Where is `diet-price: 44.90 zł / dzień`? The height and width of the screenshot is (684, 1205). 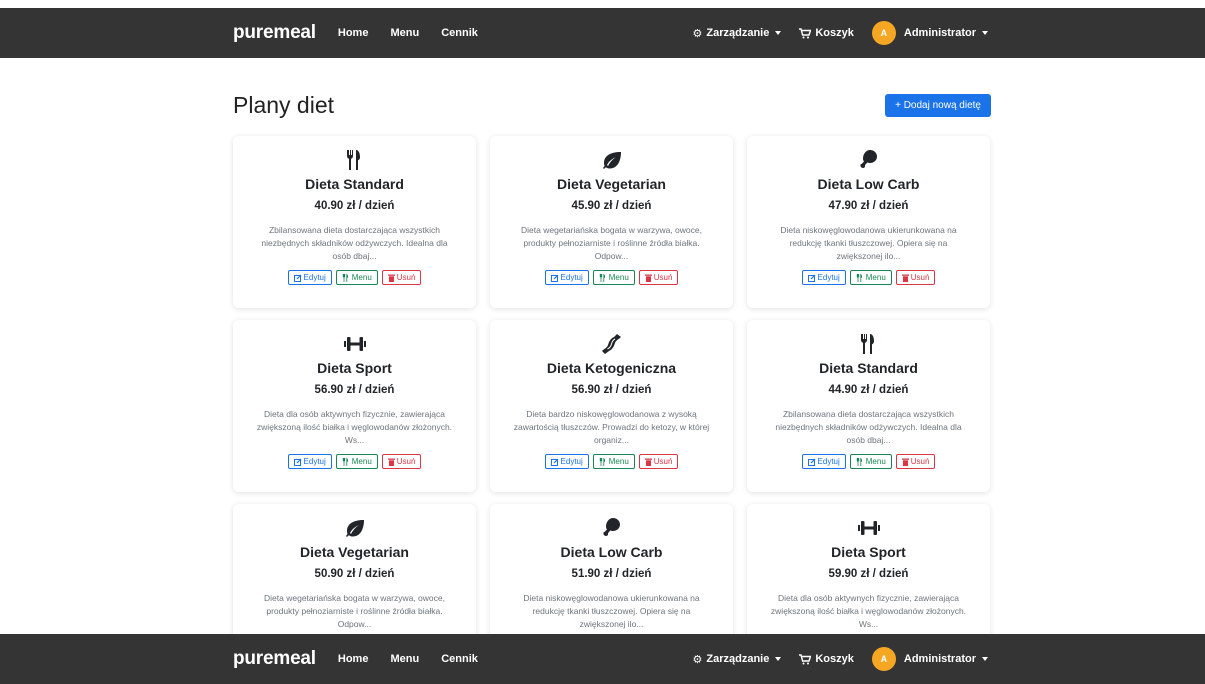 diet-price: 44.90 zł / dzień is located at coordinates (868, 390).